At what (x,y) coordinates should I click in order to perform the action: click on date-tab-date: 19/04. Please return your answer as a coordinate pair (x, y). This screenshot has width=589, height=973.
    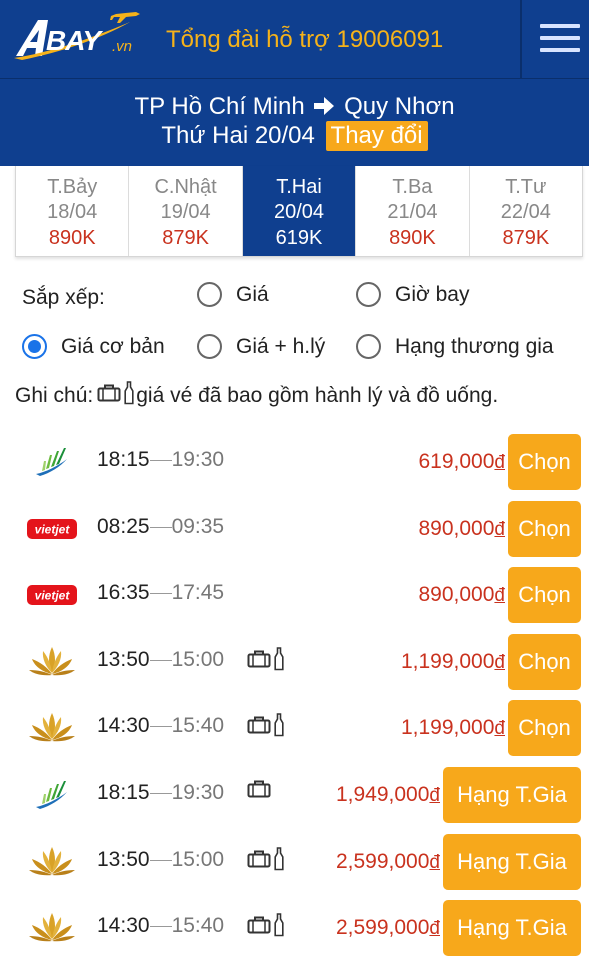
    Looking at the image, I should click on (185, 212).